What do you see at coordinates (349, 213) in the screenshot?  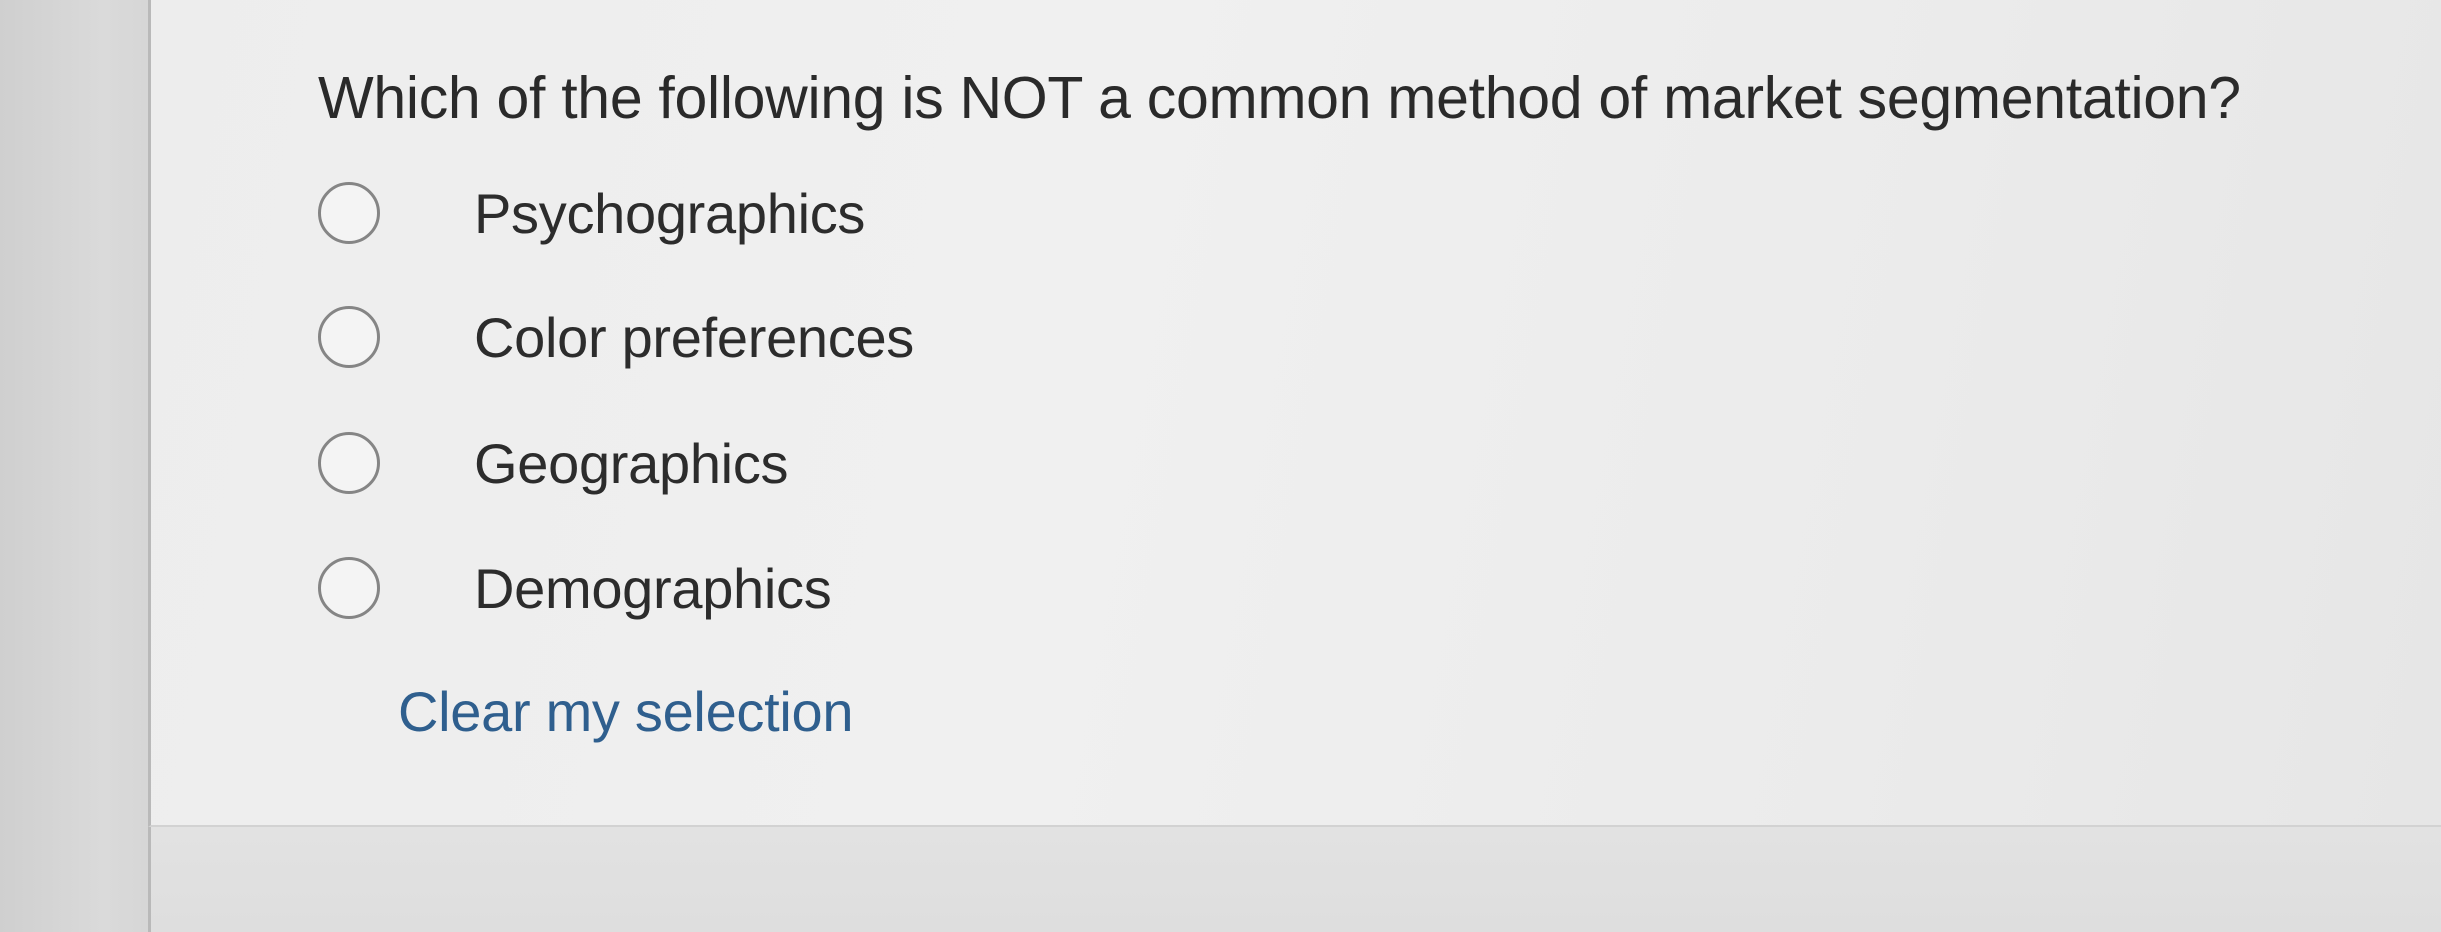 I see `radio-button-psychographics` at bounding box center [349, 213].